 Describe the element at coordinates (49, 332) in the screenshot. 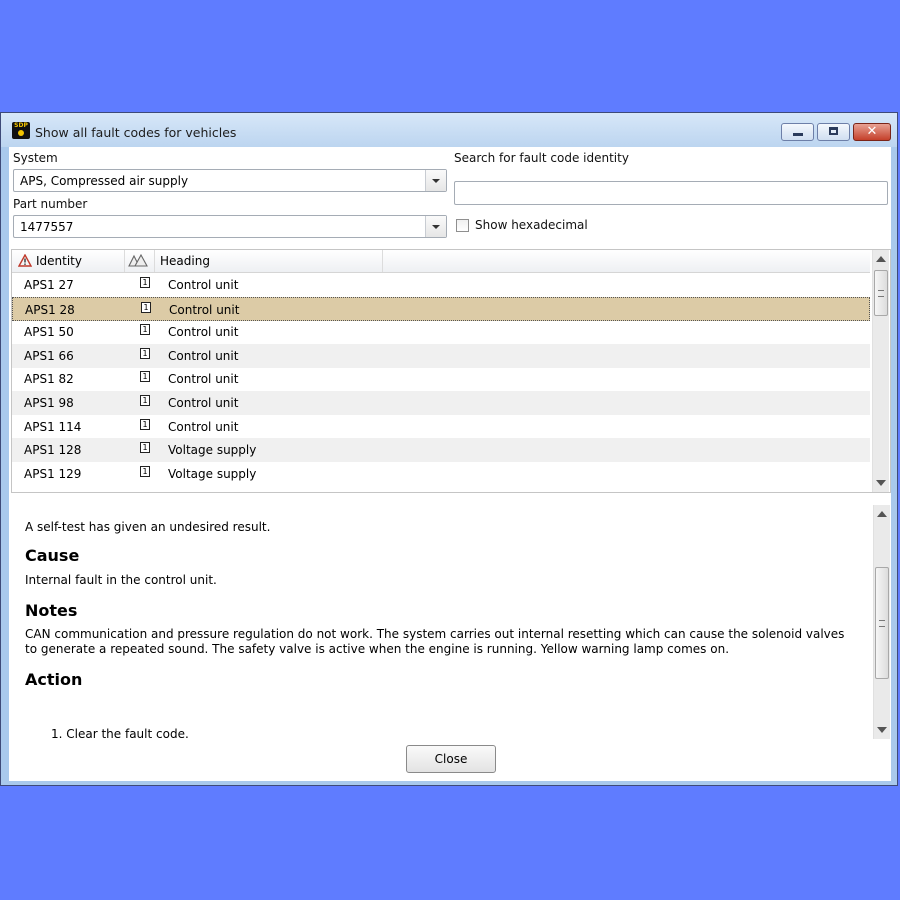

I see `fault-identity: APS1 50` at that location.